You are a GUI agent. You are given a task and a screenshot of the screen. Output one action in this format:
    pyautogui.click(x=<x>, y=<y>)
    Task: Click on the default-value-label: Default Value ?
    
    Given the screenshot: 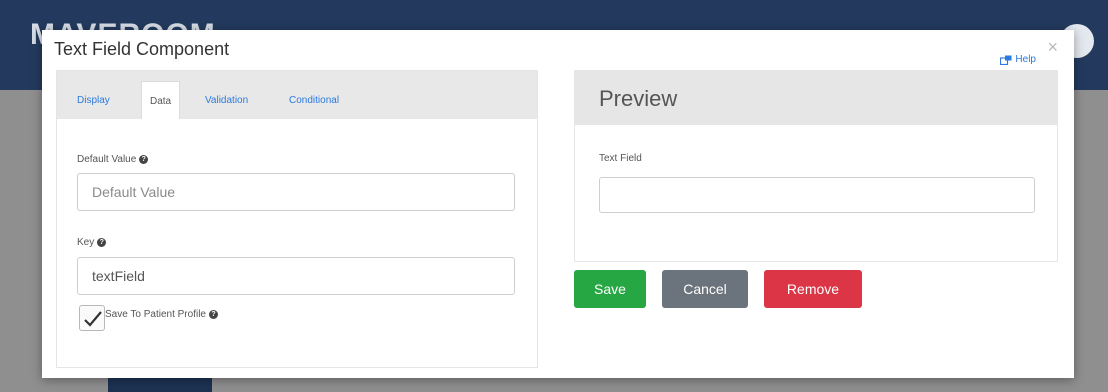 What is the action you would take?
    pyautogui.click(x=113, y=159)
    